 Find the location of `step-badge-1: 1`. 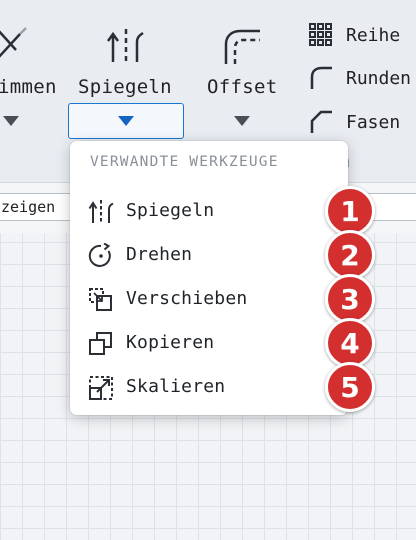

step-badge-1: 1 is located at coordinates (350, 211).